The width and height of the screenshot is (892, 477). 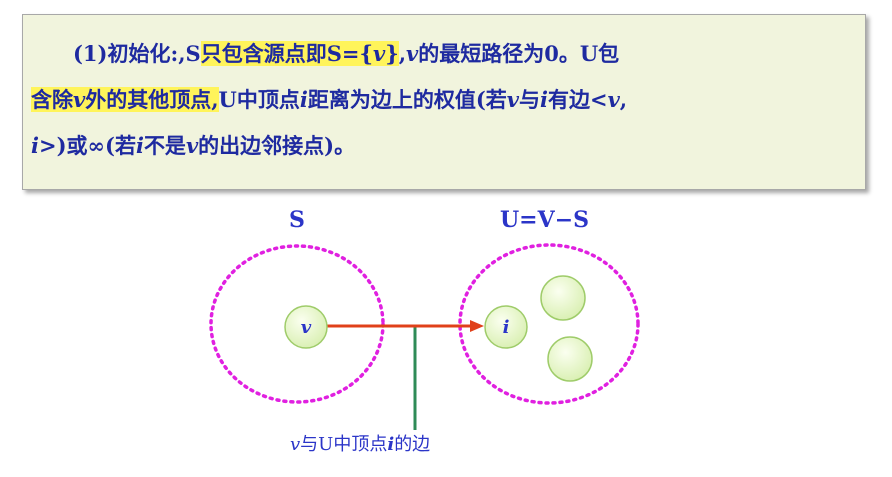 What do you see at coordinates (344, 444) in the screenshot?
I see `text-fragment: 与U中顶点` at bounding box center [344, 444].